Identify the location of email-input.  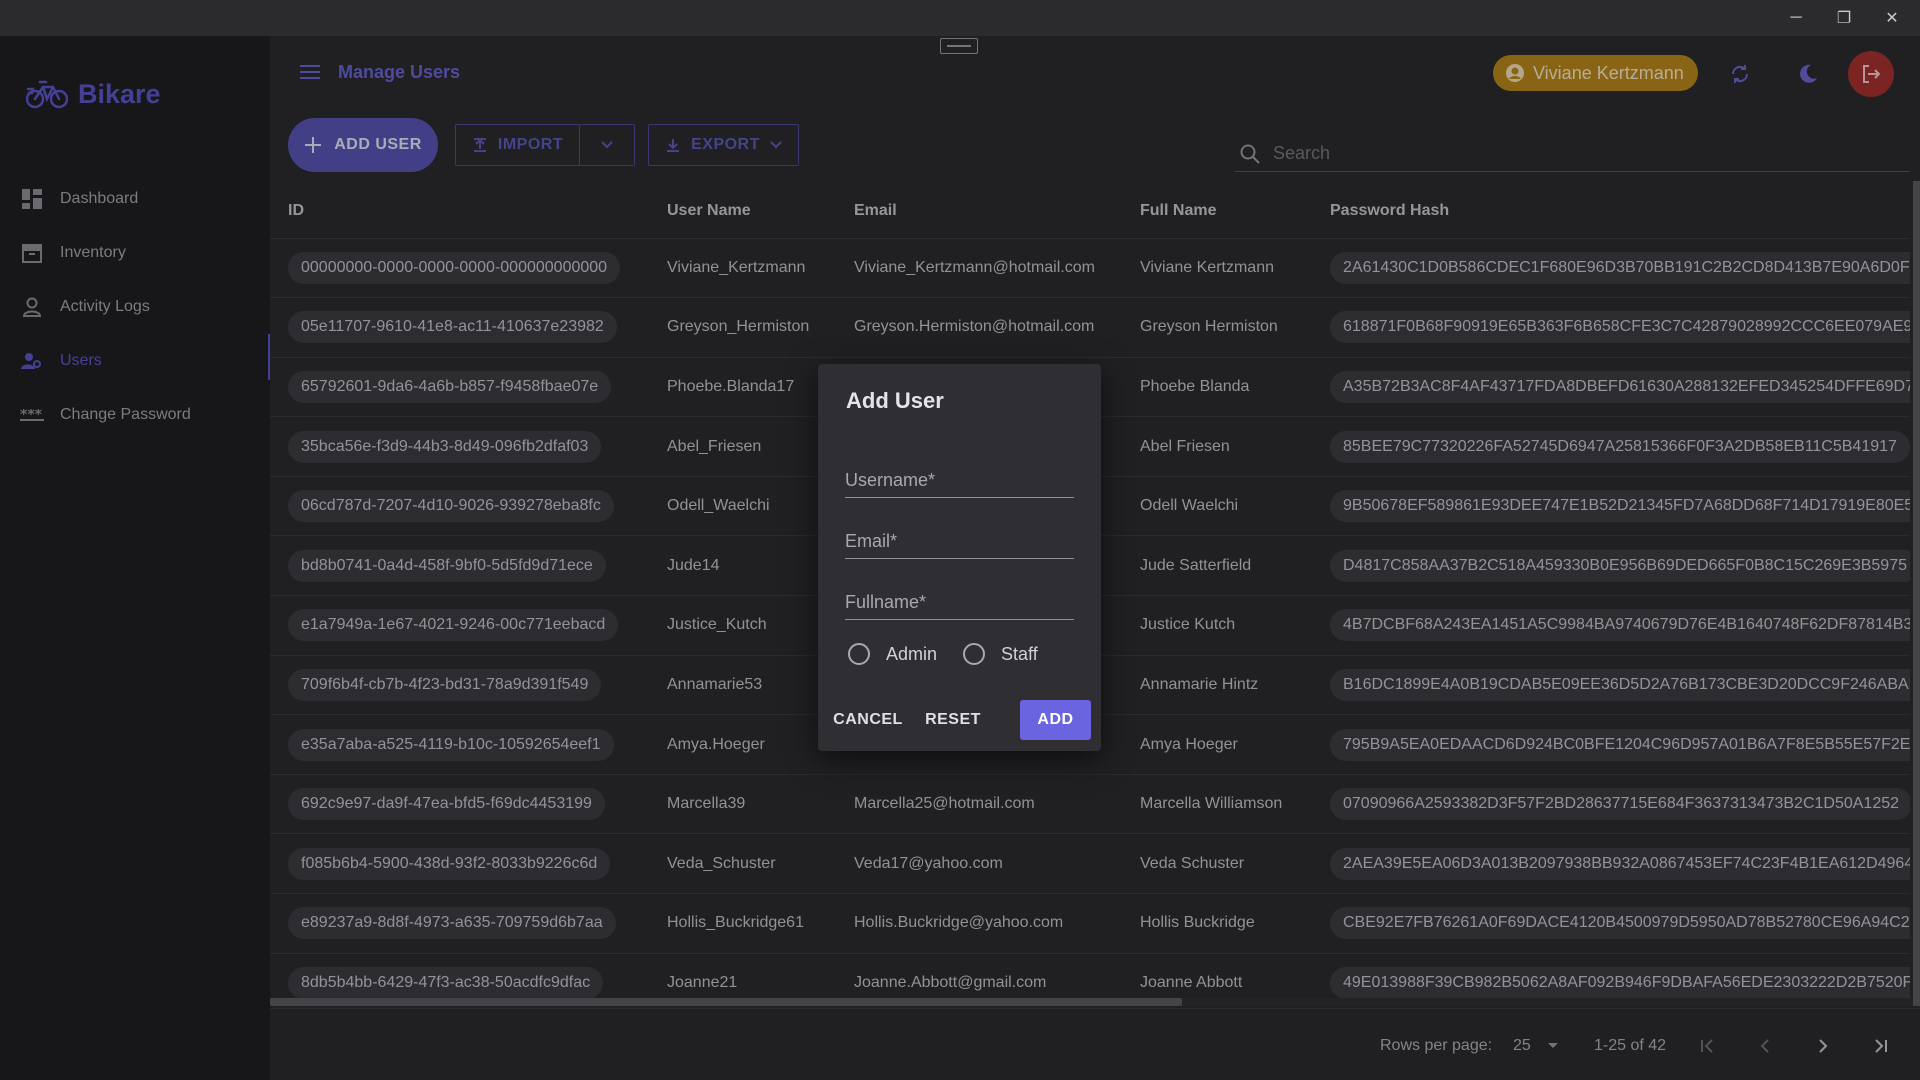
(959, 541).